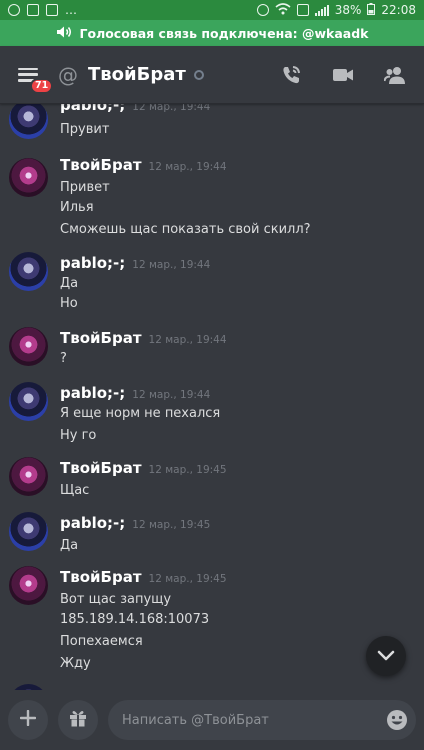 The image size is (424, 750). I want to click on message-text: Прувит, so click(85, 129).